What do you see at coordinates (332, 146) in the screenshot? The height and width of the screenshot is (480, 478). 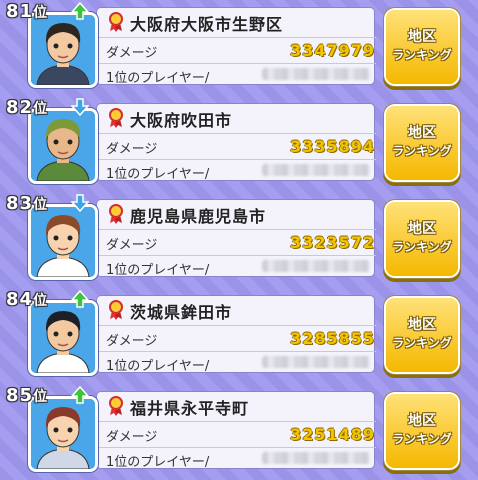 I see `damage-value: 3335894` at bounding box center [332, 146].